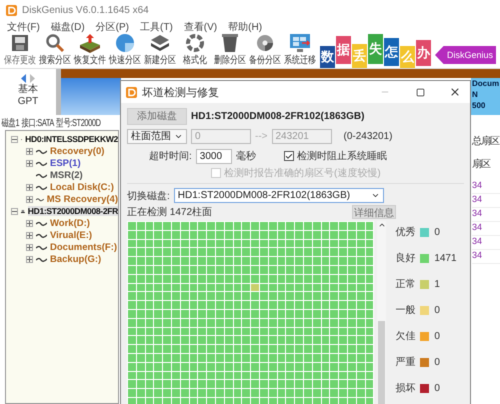  What do you see at coordinates (76, 259) in the screenshot?
I see `partition-node: Backup(G:)` at bounding box center [76, 259].